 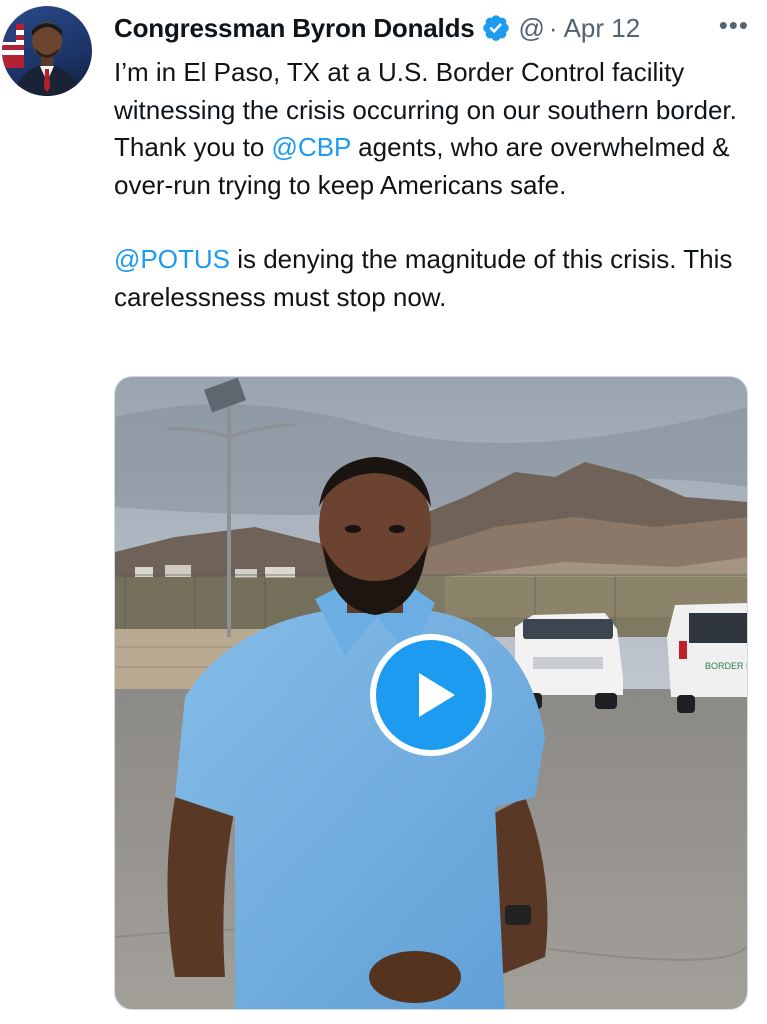 I want to click on verified-badge-icon, so click(x=495, y=28).